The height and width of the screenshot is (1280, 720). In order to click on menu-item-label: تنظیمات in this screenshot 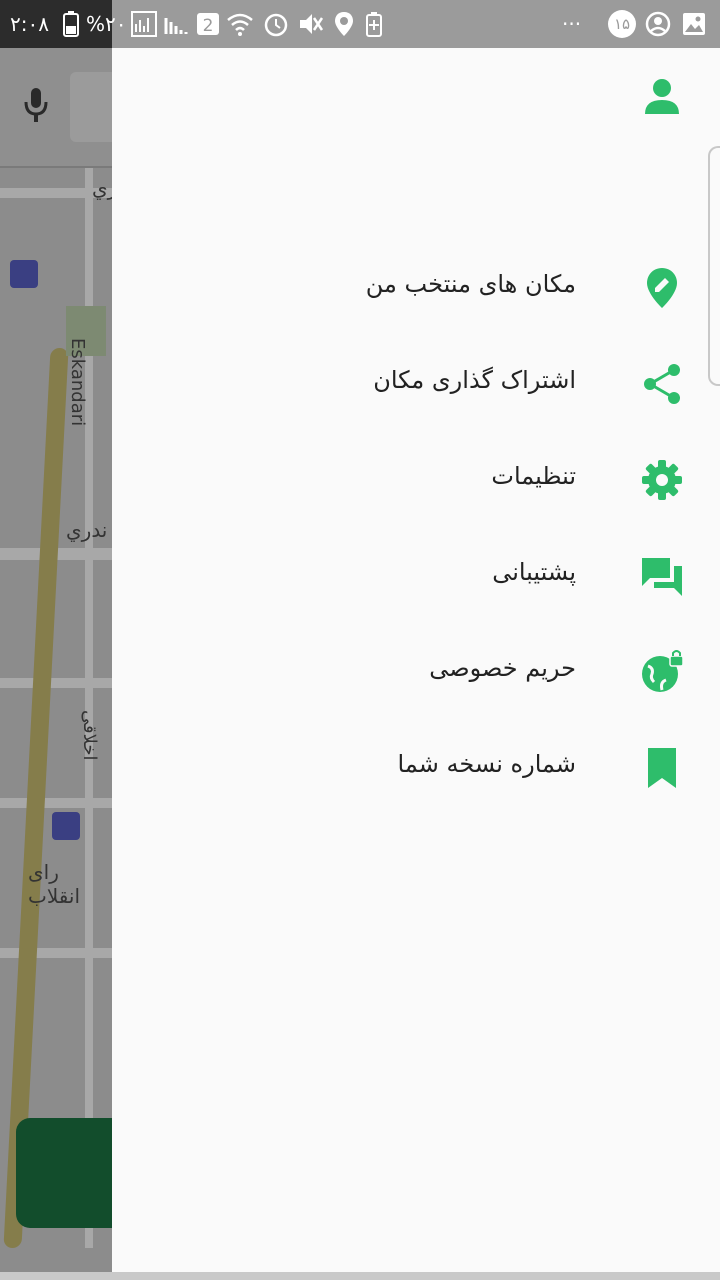, I will do `click(533, 476)`.